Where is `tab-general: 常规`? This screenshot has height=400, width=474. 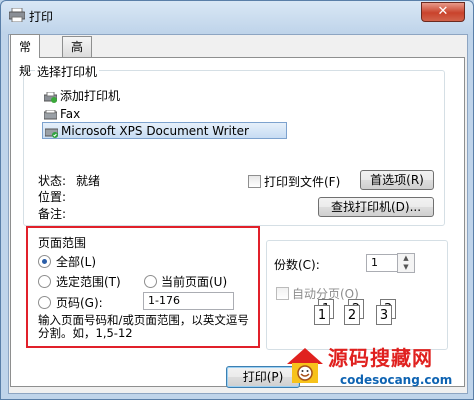 tab-general: 常规 is located at coordinates (25, 56).